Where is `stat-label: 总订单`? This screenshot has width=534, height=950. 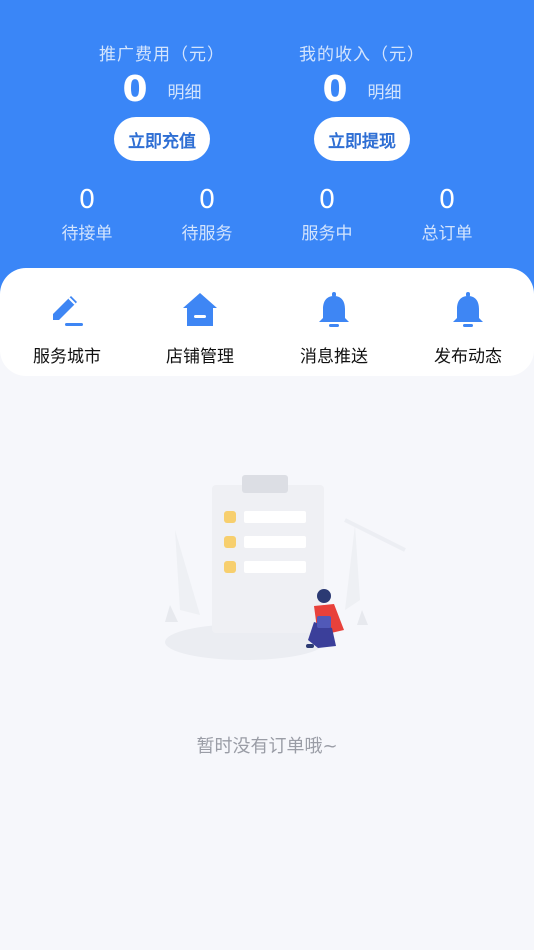
stat-label: 总订单 is located at coordinates (447, 234).